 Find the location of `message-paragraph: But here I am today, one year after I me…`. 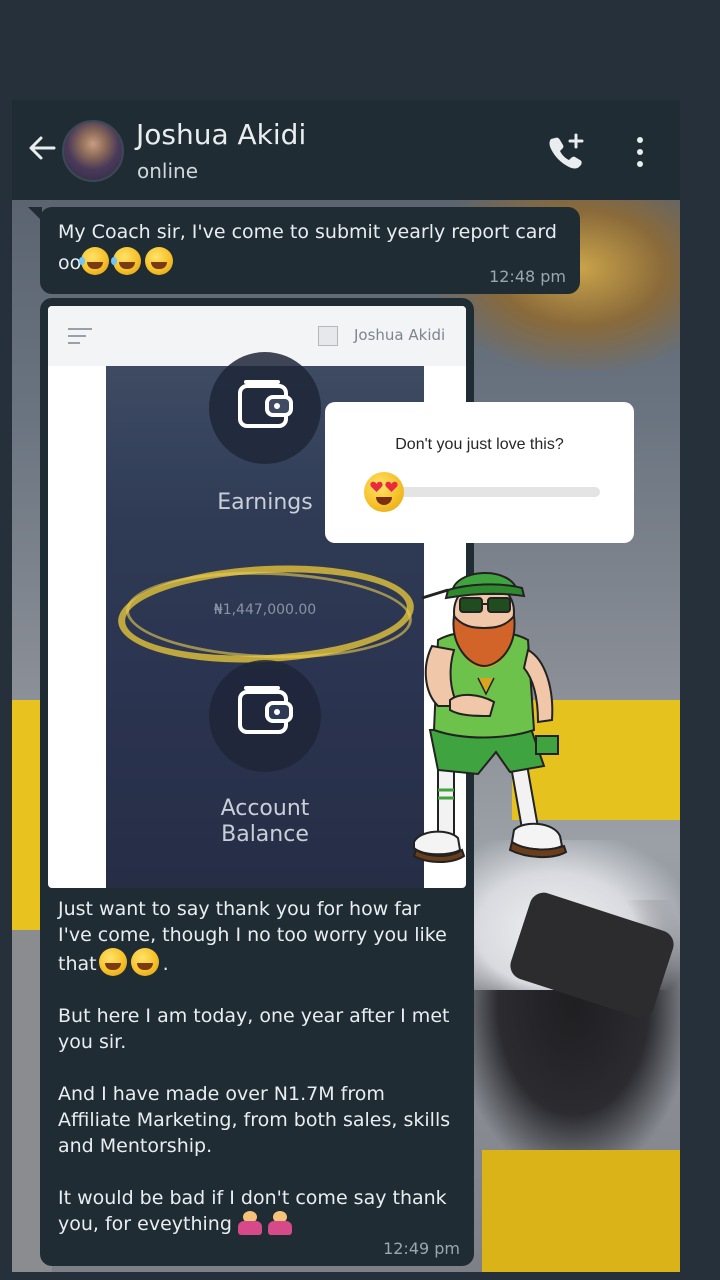

message-paragraph: But here I am today, one year after I me… is located at coordinates (254, 1029).